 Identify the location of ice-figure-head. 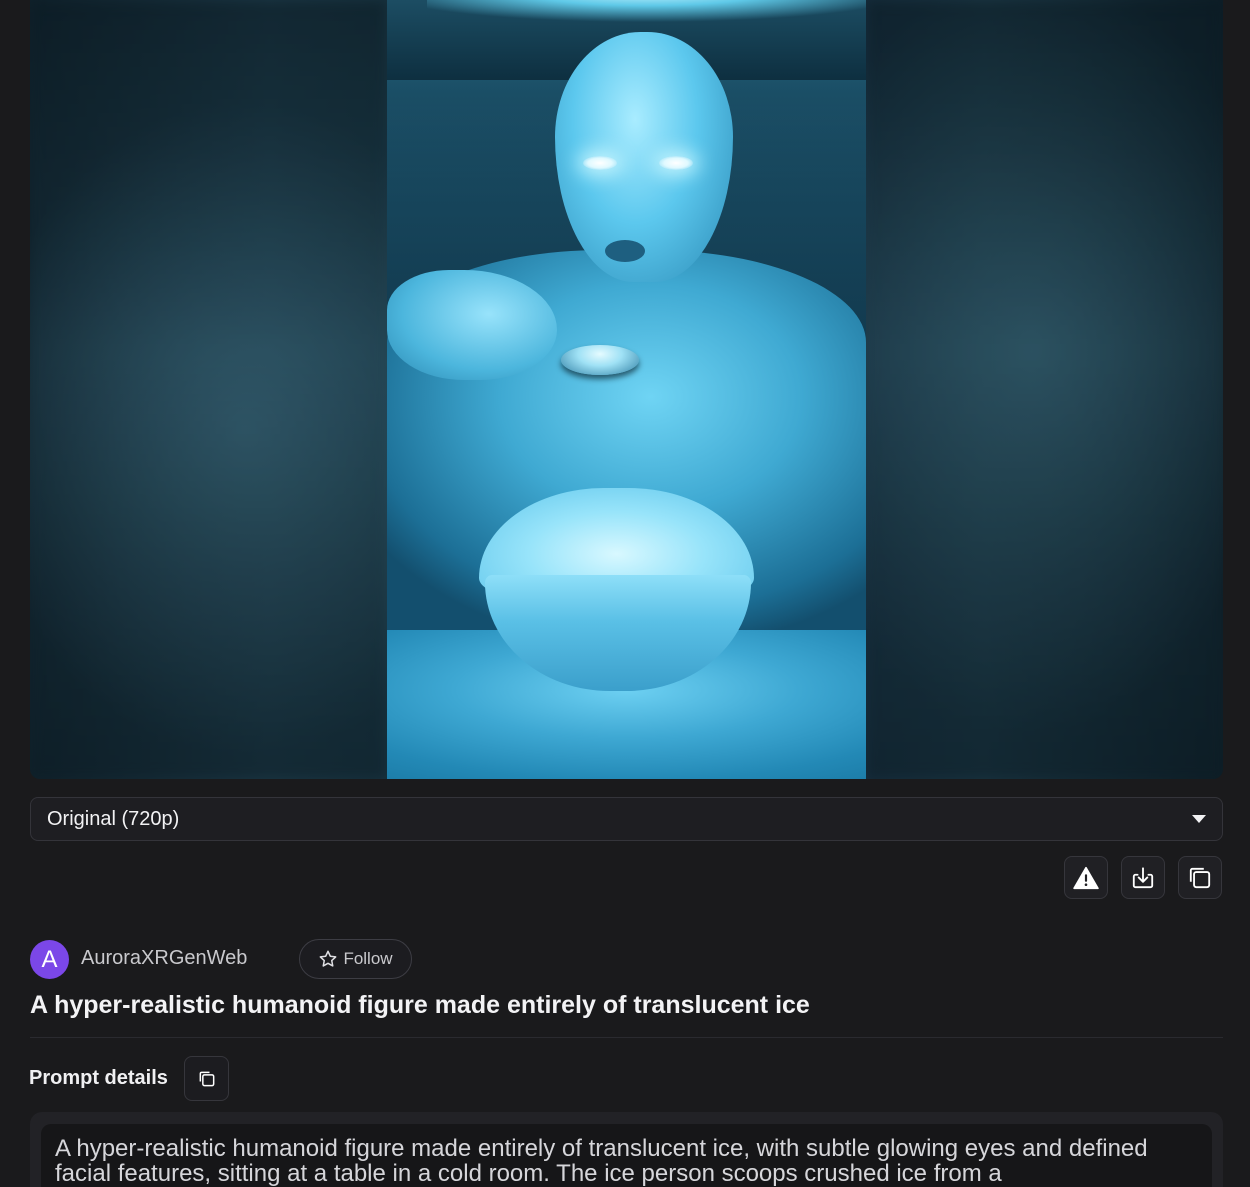
(644, 157).